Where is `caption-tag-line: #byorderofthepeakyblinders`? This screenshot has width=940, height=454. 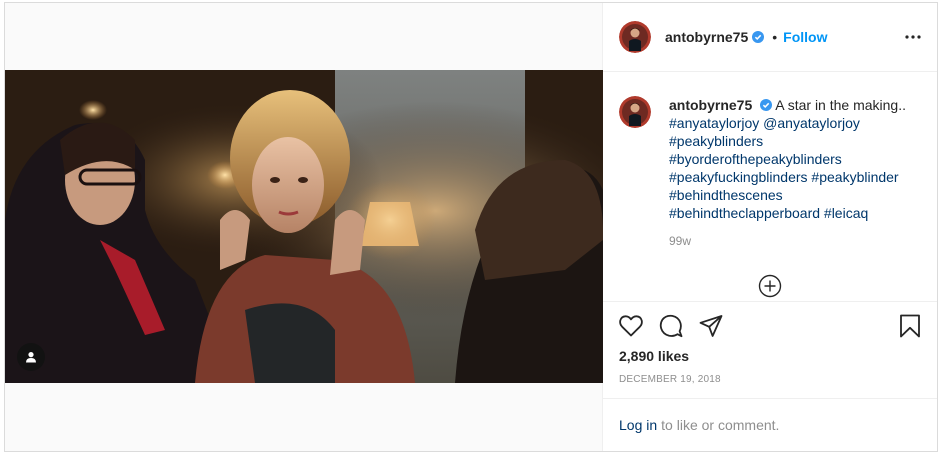 caption-tag-line: #byorderofthepeakyblinders is located at coordinates (789, 159).